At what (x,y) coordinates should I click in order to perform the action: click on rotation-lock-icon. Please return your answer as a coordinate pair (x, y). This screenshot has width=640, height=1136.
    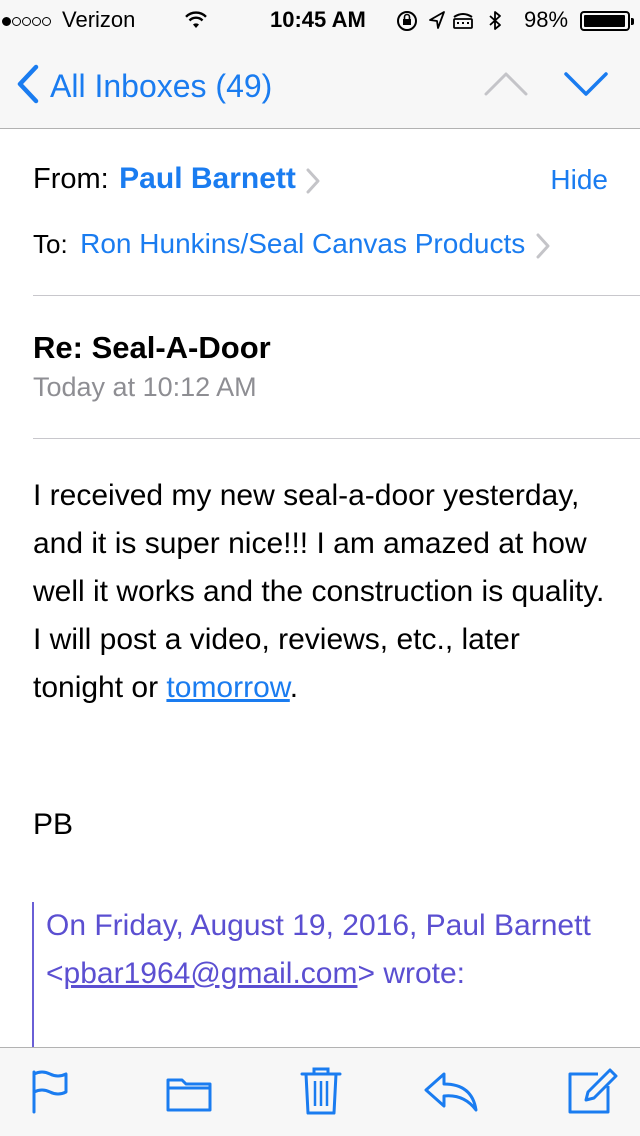
    Looking at the image, I should click on (407, 21).